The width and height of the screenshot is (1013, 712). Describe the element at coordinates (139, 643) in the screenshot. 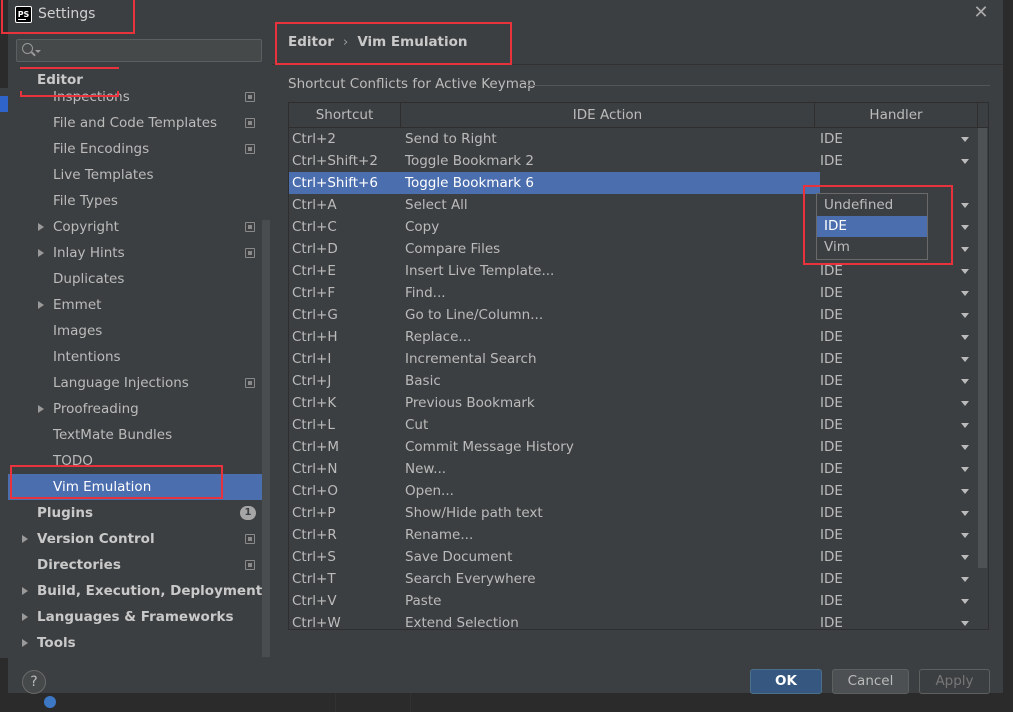

I see `sidebar-item-tools: Tools` at that location.